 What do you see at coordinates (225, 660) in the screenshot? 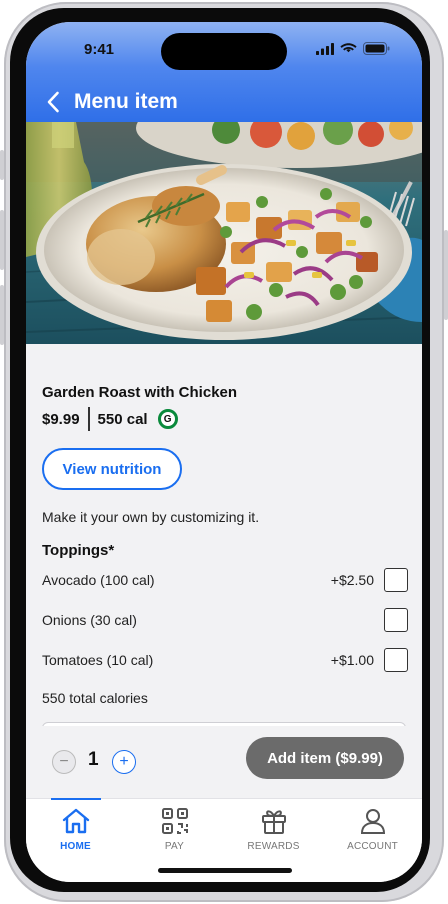
I see `topping-row-tomatoes: Tomatoes (10 cal) +$1.00` at bounding box center [225, 660].